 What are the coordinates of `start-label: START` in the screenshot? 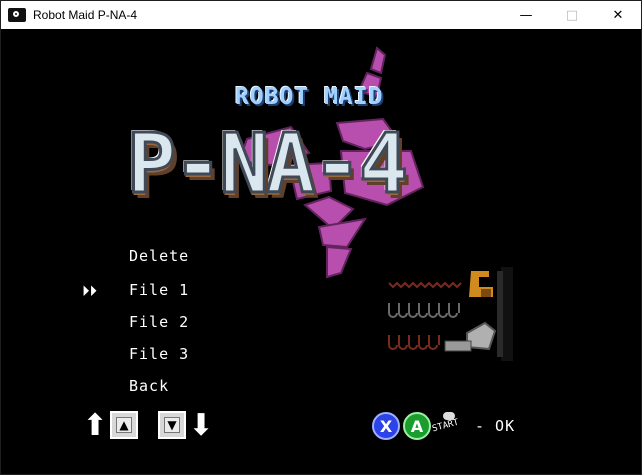 It's located at (445, 426).